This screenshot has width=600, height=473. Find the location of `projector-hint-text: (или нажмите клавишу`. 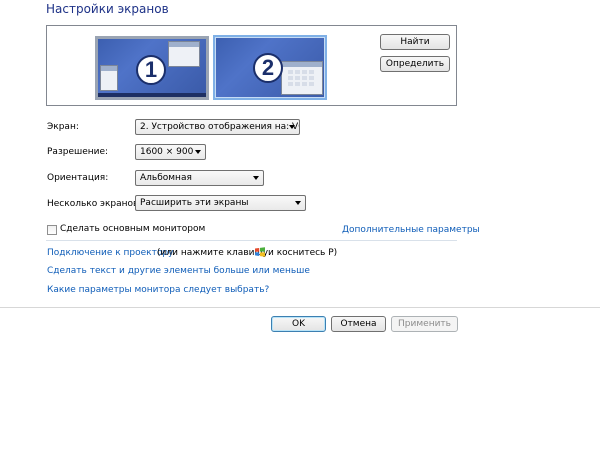

projector-hint-text: (или нажмите клавишу is located at coordinates (213, 253).